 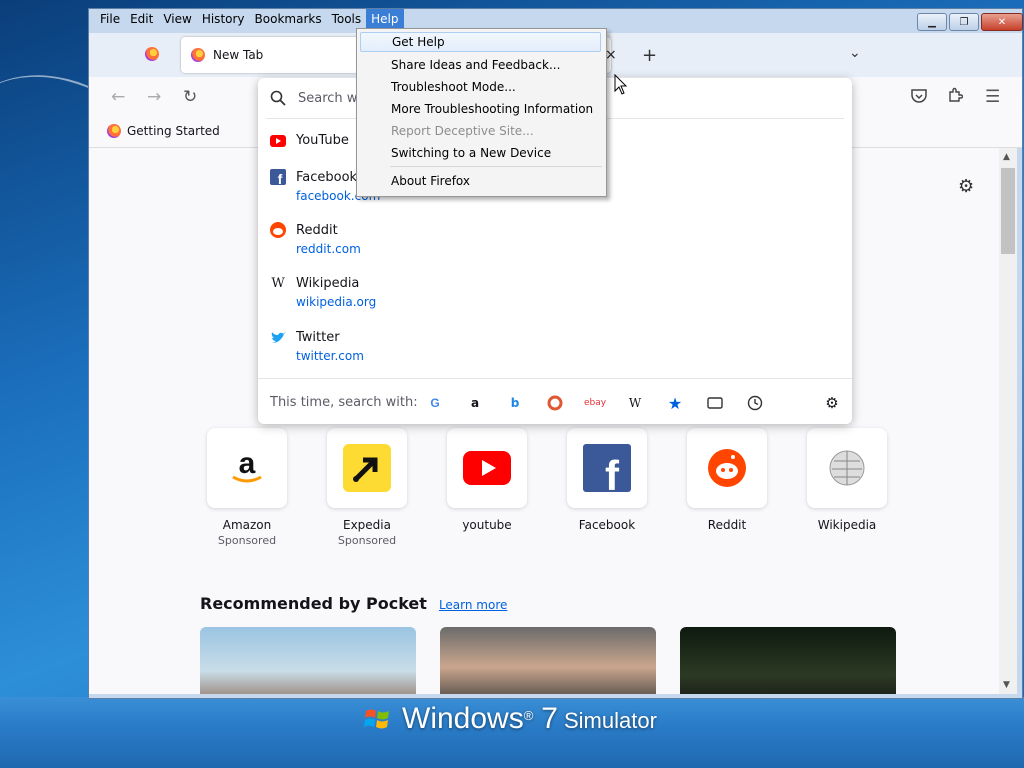 I want to click on menu-view: View, so click(x=177, y=19).